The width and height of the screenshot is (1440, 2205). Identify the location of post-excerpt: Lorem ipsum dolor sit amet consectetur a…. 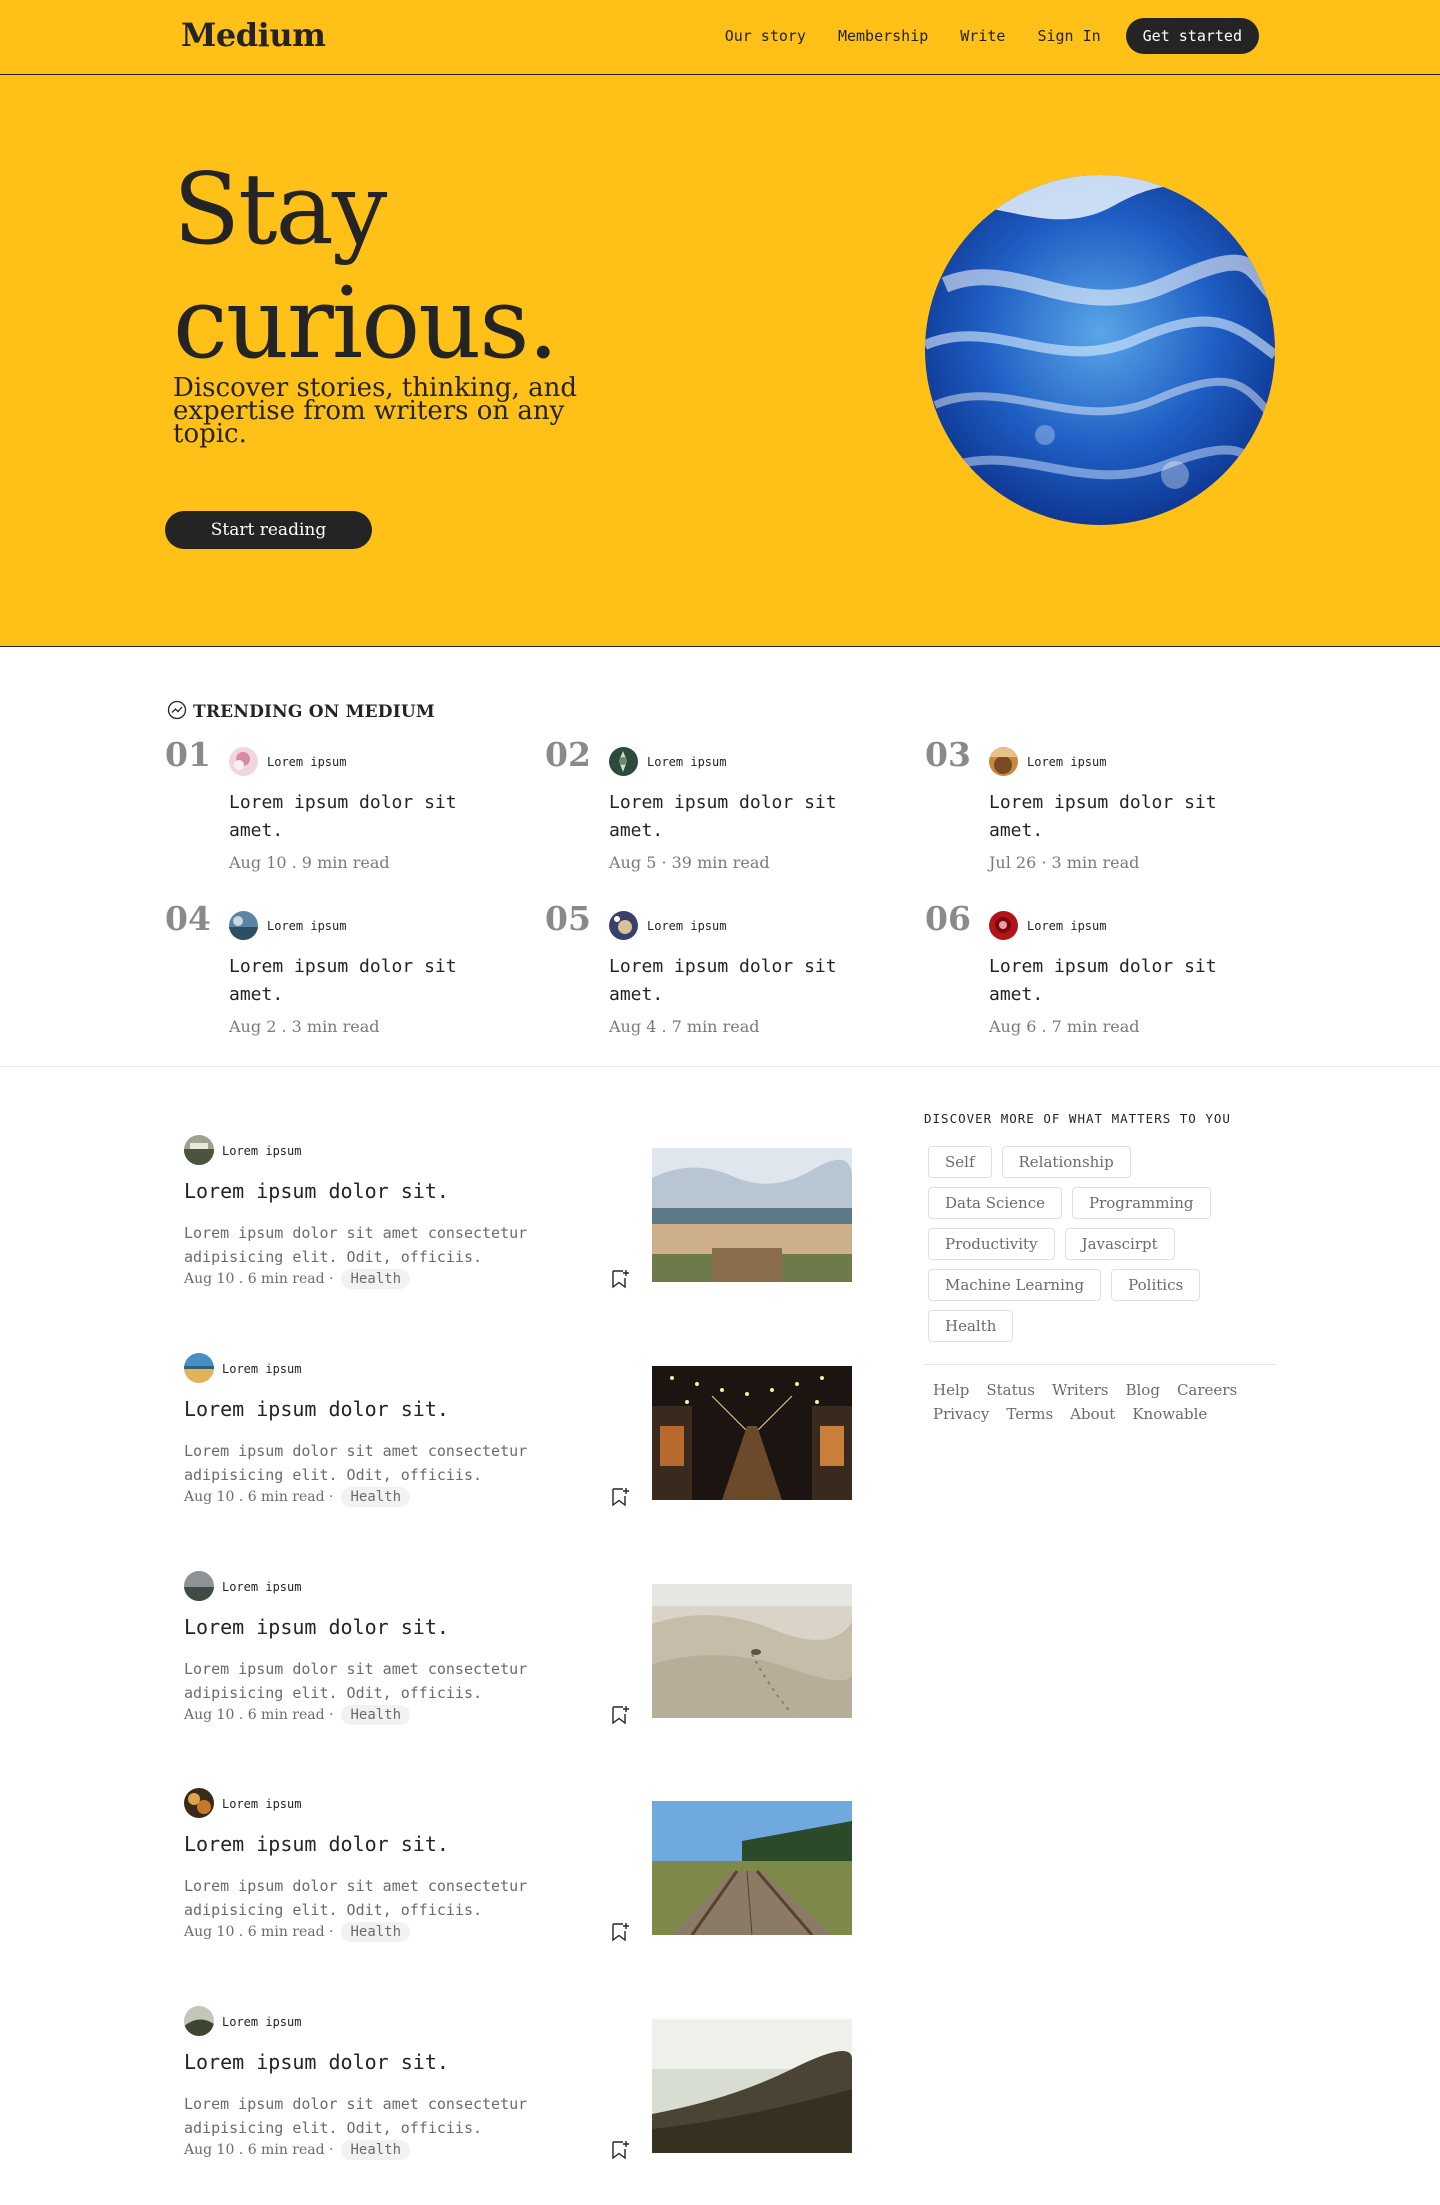
(356, 1898).